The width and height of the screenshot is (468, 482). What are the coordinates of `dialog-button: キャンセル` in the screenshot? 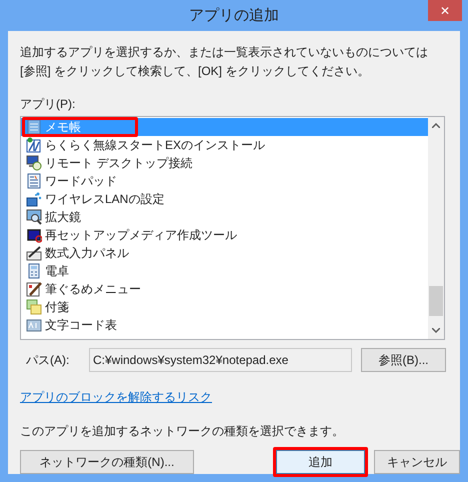 It's located at (417, 462).